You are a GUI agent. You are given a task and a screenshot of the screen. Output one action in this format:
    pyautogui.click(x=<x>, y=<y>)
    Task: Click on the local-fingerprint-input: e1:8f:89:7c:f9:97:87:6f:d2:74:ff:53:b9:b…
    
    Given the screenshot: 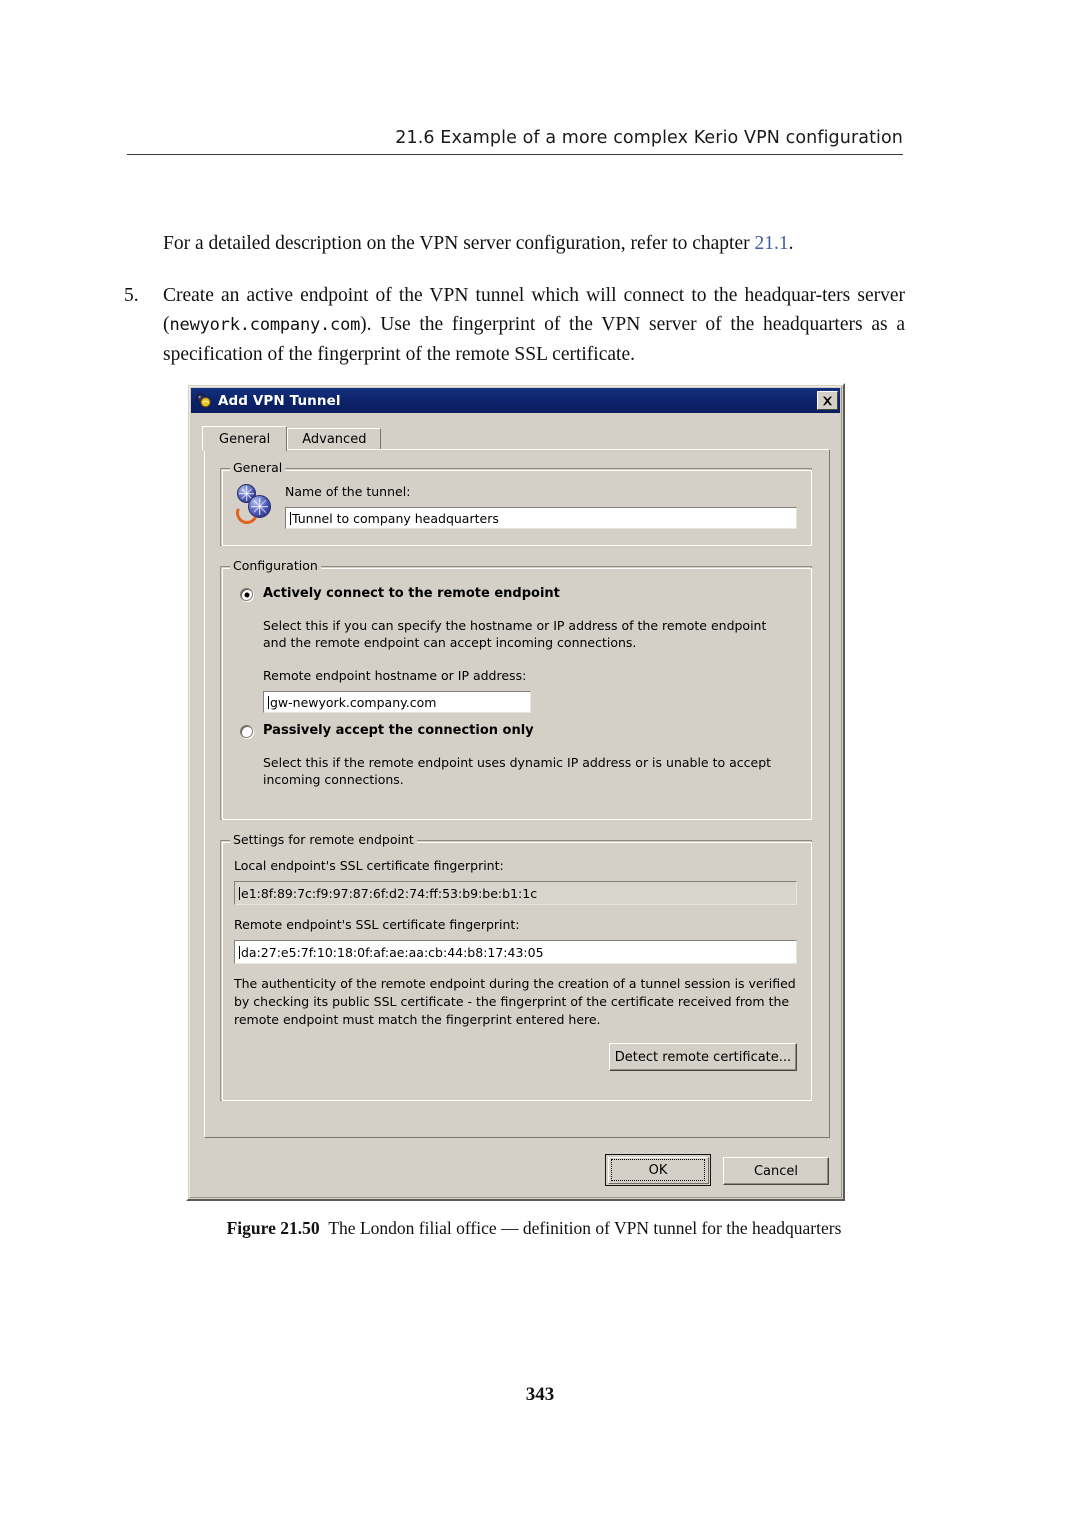 What is the action you would take?
    pyautogui.click(x=515, y=893)
    